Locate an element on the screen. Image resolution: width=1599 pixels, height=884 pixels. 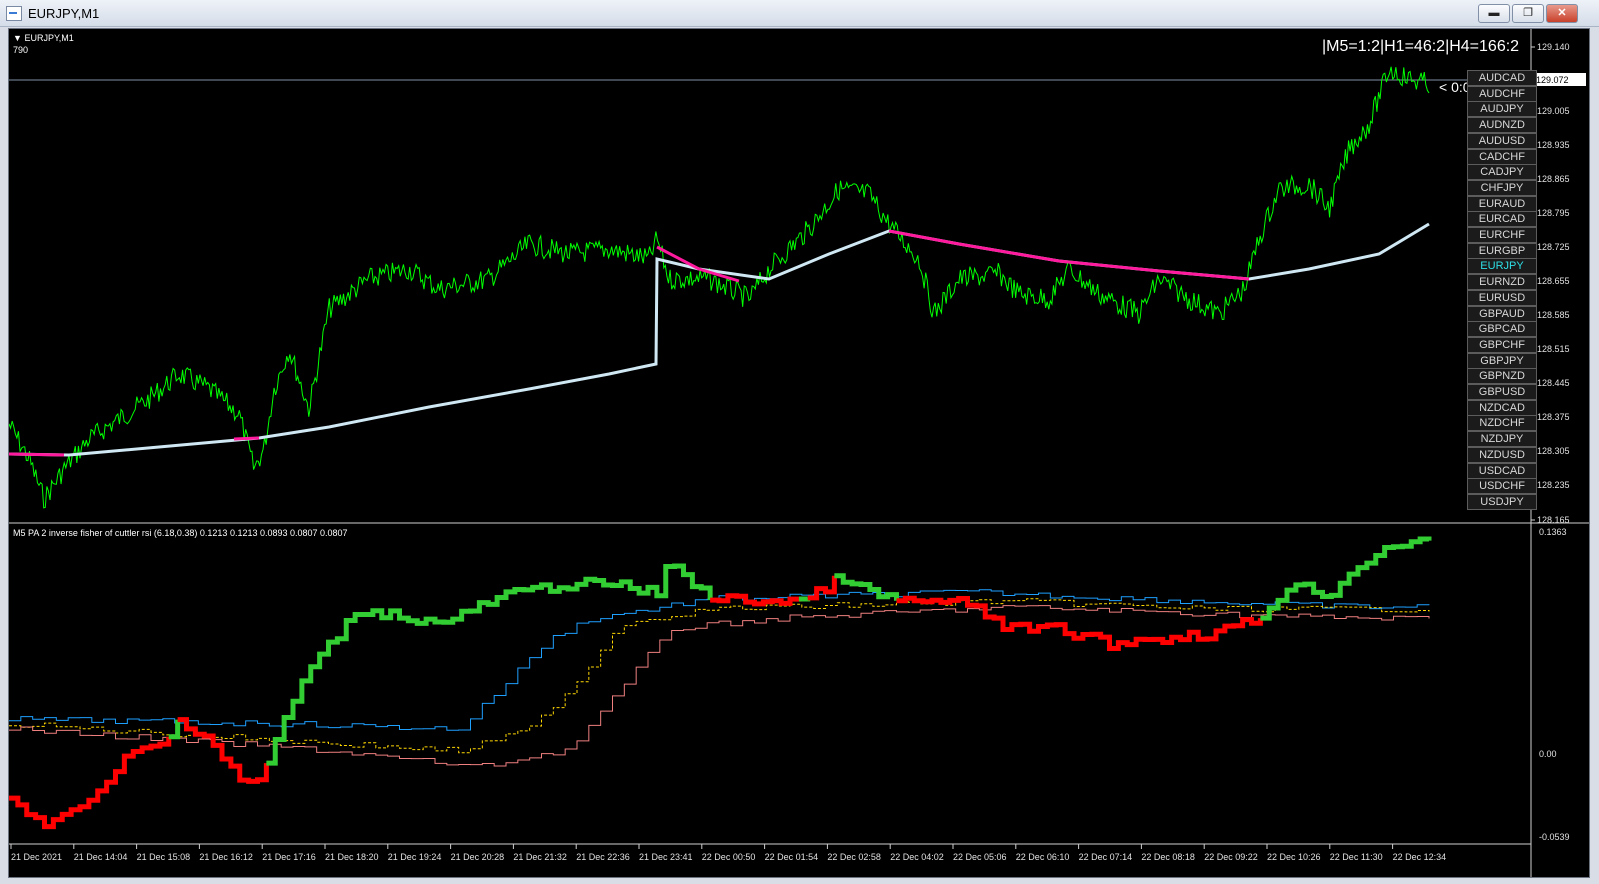
chart-window-icon is located at coordinates (14, 13).